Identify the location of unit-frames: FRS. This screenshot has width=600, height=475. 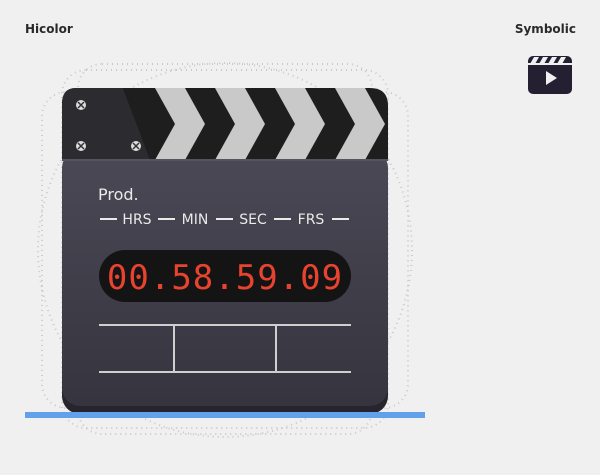
(311, 220).